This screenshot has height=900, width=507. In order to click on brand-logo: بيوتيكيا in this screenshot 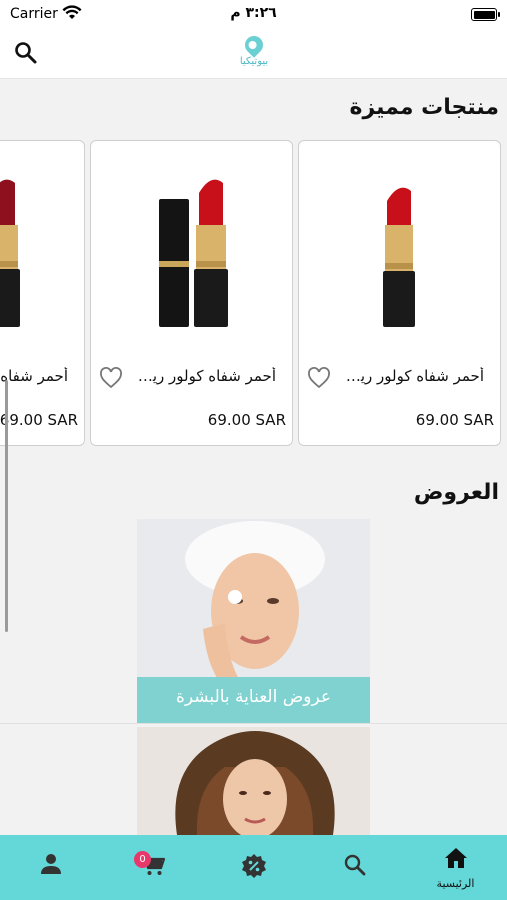, I will do `click(254, 52)`.